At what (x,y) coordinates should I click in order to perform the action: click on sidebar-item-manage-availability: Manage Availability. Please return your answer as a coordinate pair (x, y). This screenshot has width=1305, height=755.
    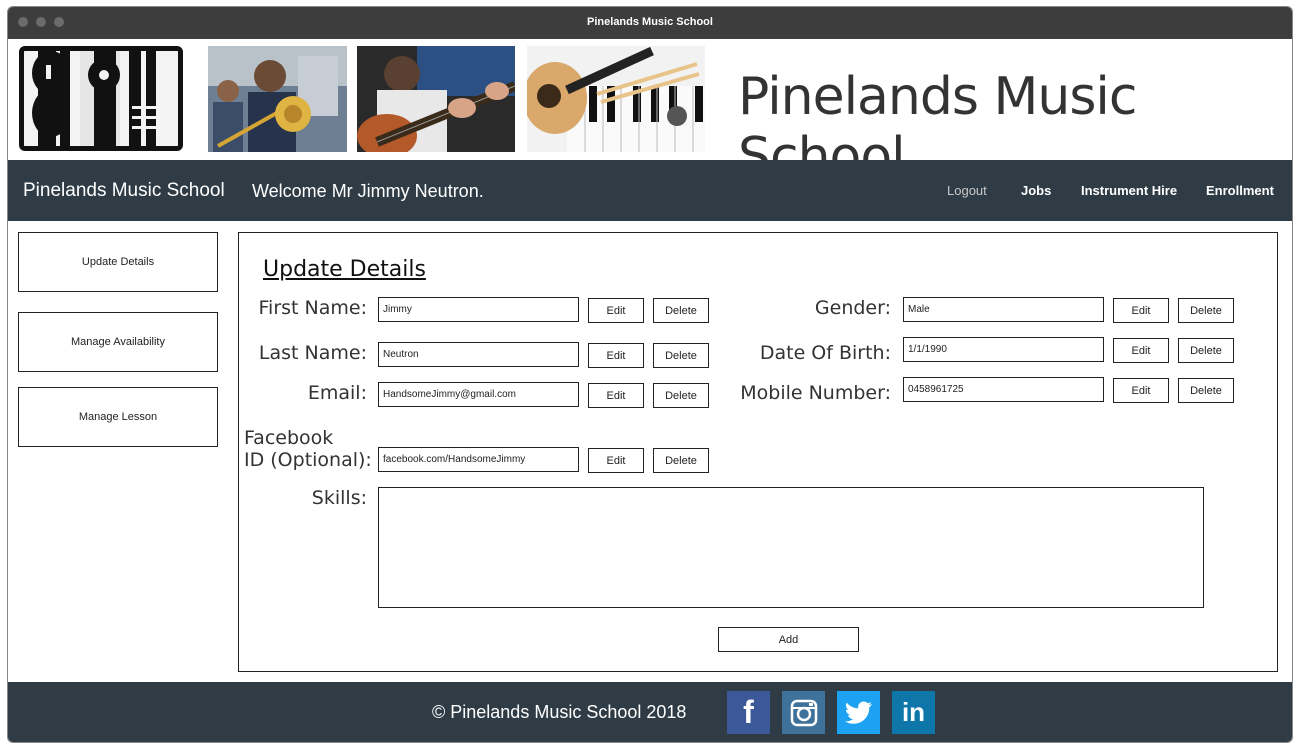
    Looking at the image, I should click on (118, 342).